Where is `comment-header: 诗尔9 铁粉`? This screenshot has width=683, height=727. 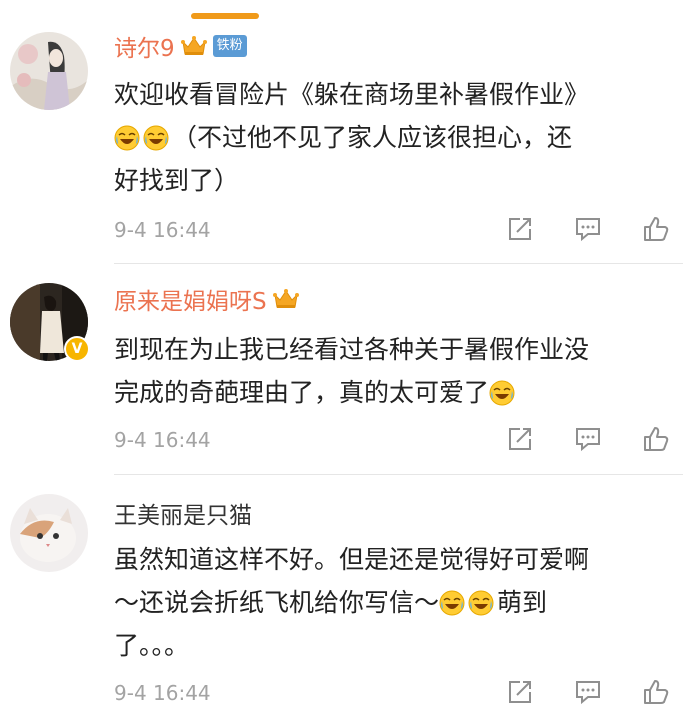 comment-header: 诗尔9 铁粉 is located at coordinates (180, 46).